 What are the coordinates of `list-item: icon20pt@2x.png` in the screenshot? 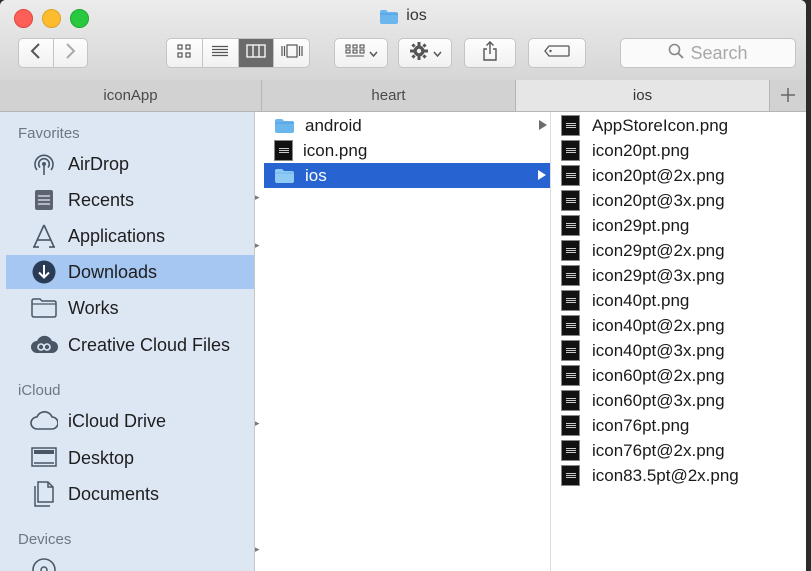 It's located at (678, 175).